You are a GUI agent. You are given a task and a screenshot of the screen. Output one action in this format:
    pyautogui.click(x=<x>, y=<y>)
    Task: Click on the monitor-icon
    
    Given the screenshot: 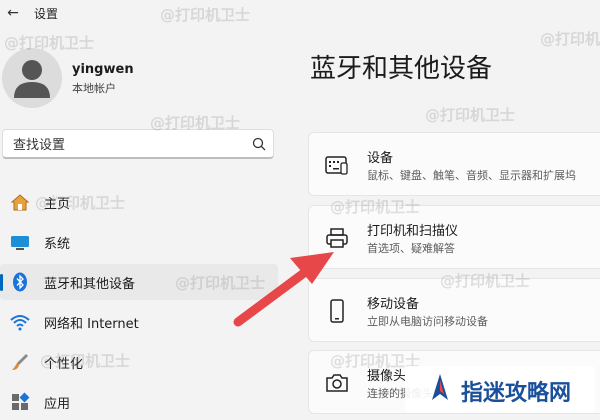 What is the action you would take?
    pyautogui.click(x=20, y=243)
    